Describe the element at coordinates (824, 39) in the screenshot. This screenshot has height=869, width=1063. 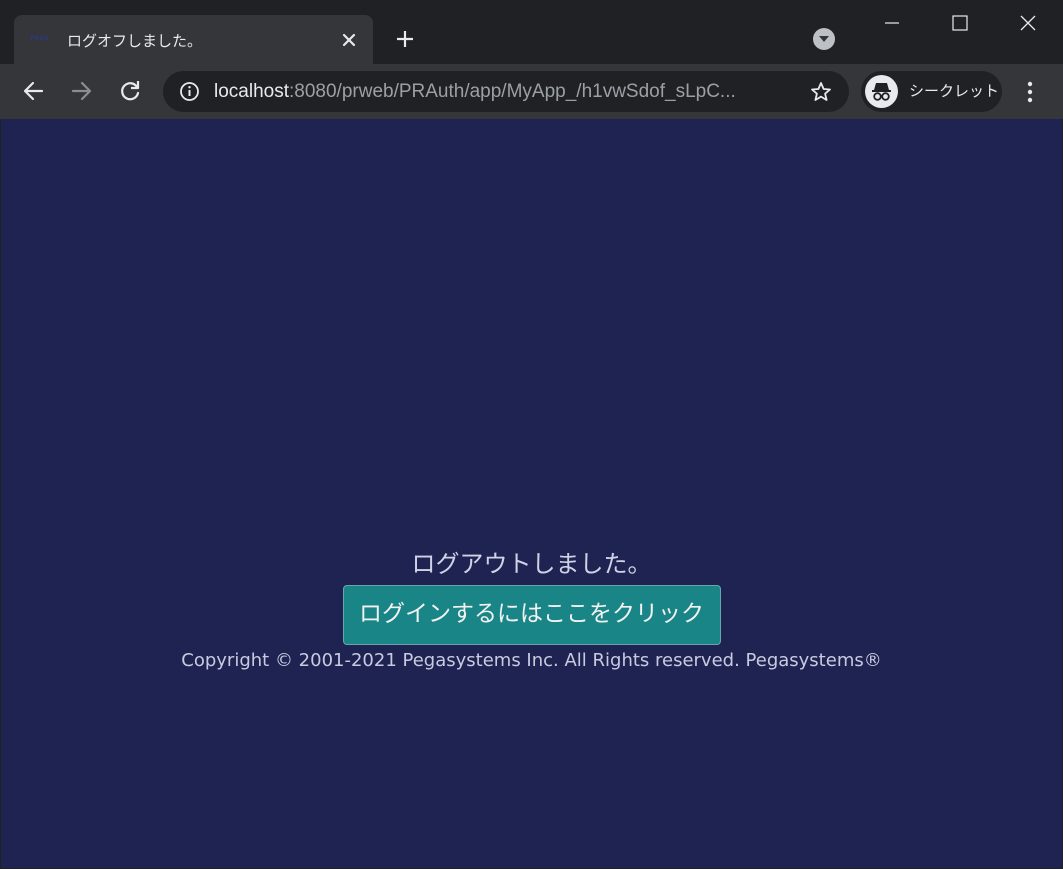
I see `tab-search-dropdown-icon` at that location.